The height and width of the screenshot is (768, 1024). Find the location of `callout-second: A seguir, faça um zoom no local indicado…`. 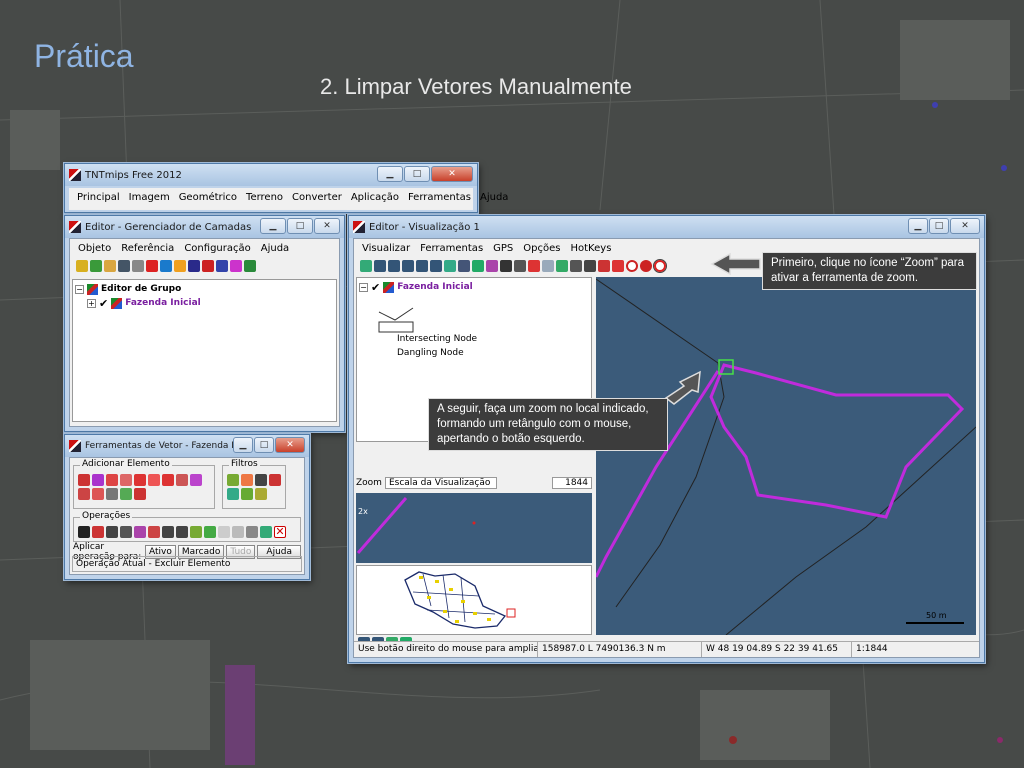

callout-second: A seguir, faça um zoom no local indicado… is located at coordinates (548, 424).